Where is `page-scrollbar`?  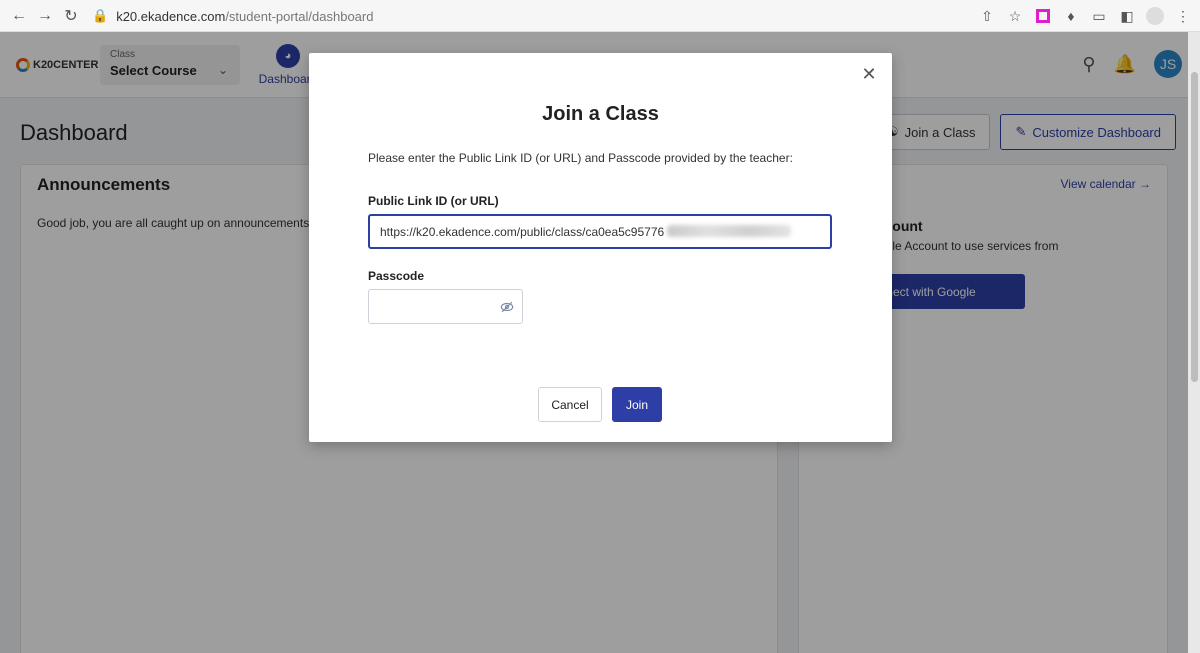
page-scrollbar is located at coordinates (1194, 342).